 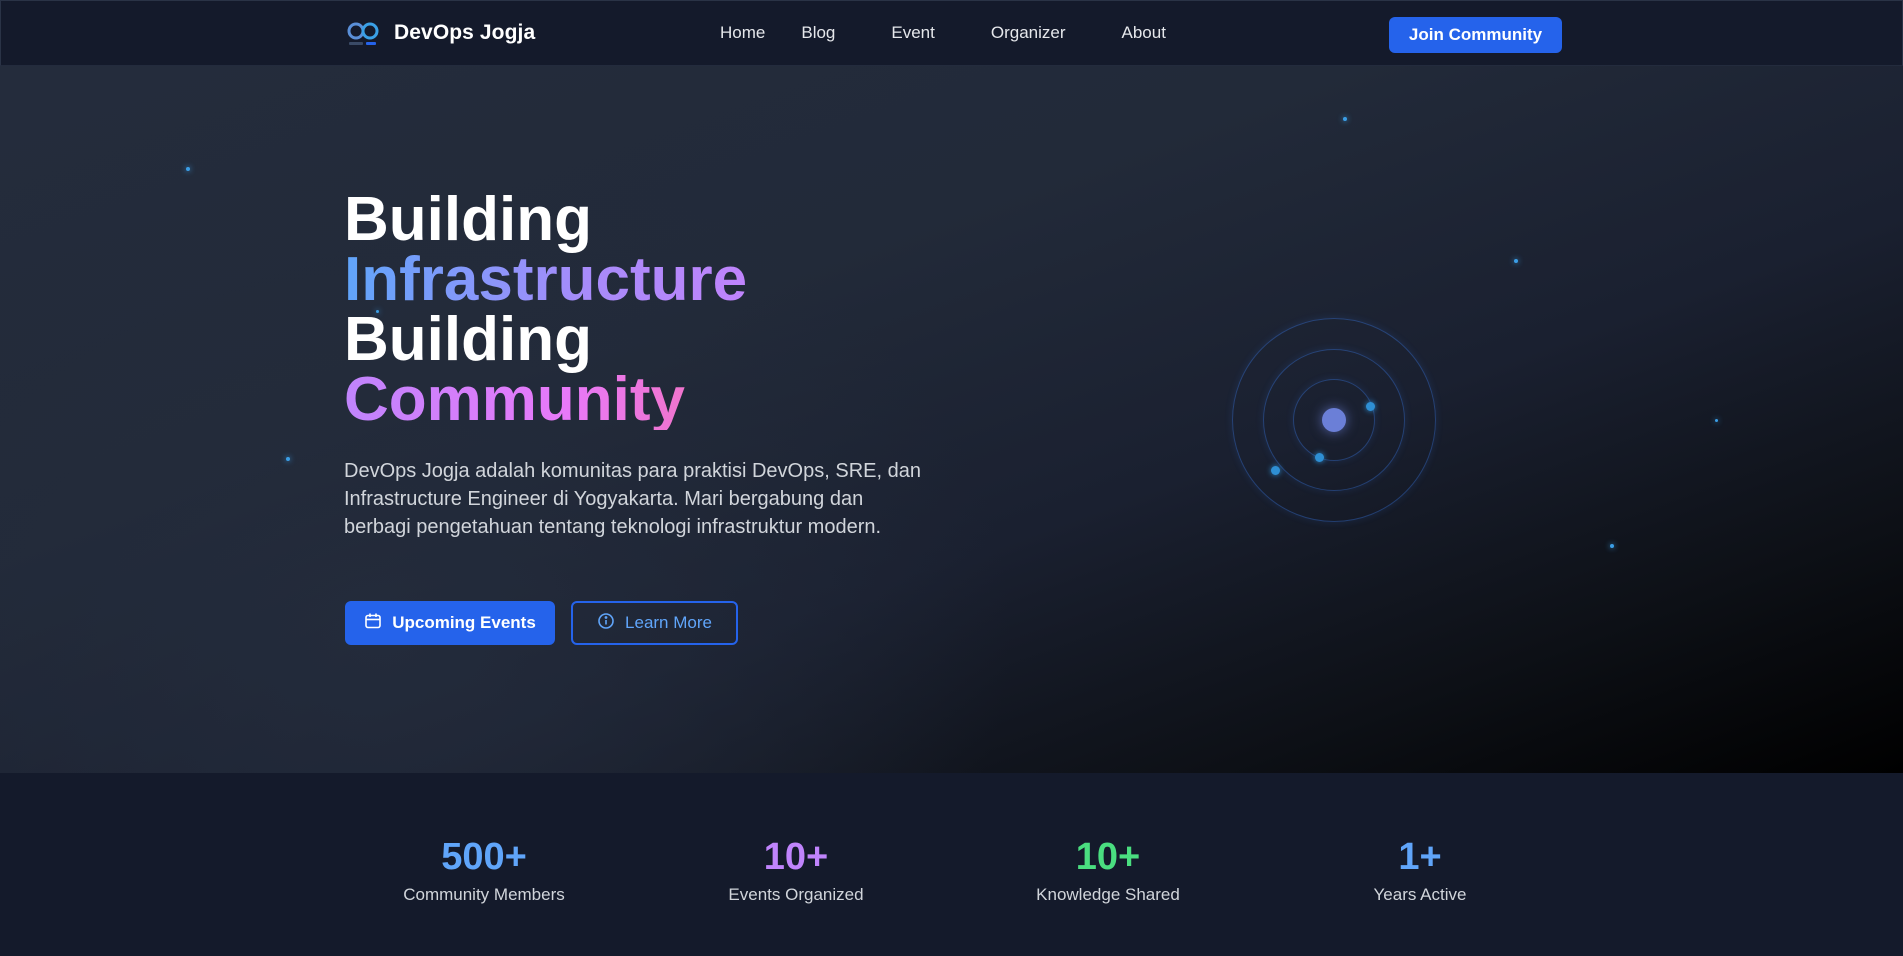 I want to click on nav-link-event: Event, so click(x=912, y=33).